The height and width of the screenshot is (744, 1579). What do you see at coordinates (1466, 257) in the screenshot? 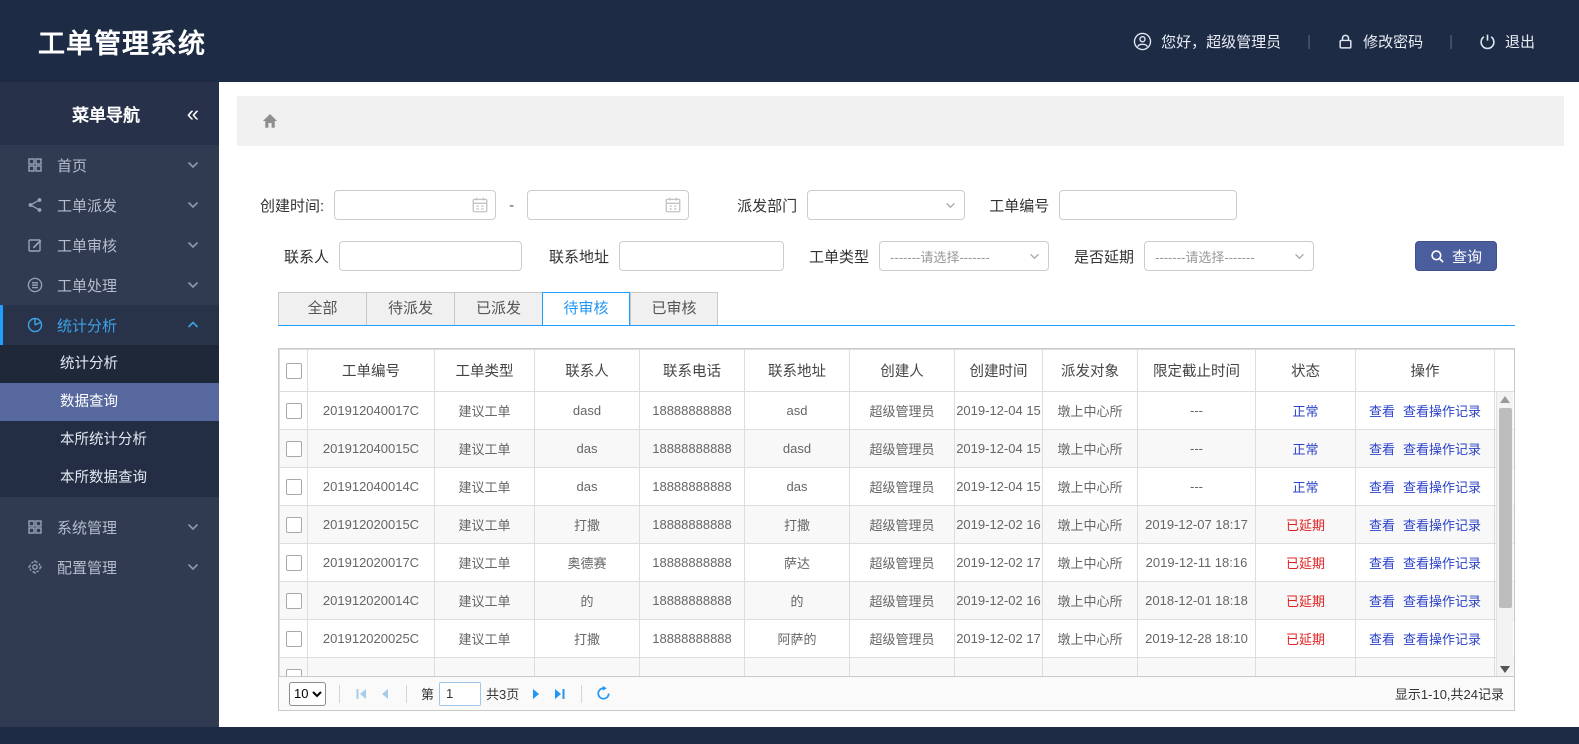
I see `search-button-label: 查询` at bounding box center [1466, 257].